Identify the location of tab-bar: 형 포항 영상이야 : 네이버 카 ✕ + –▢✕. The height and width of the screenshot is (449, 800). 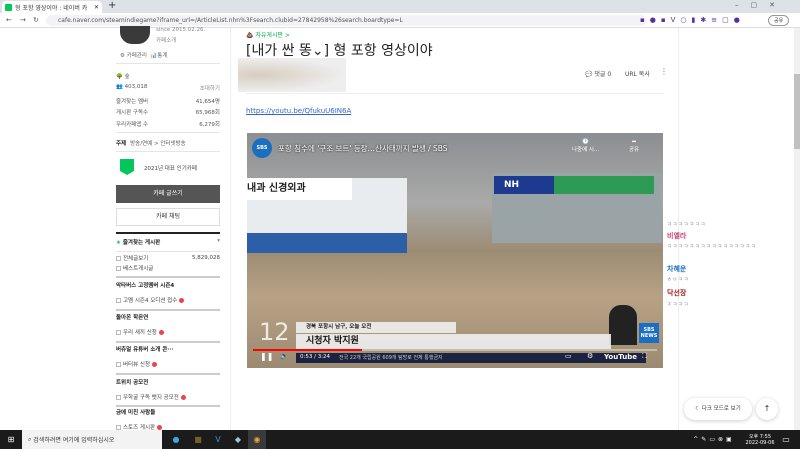
(400, 6).